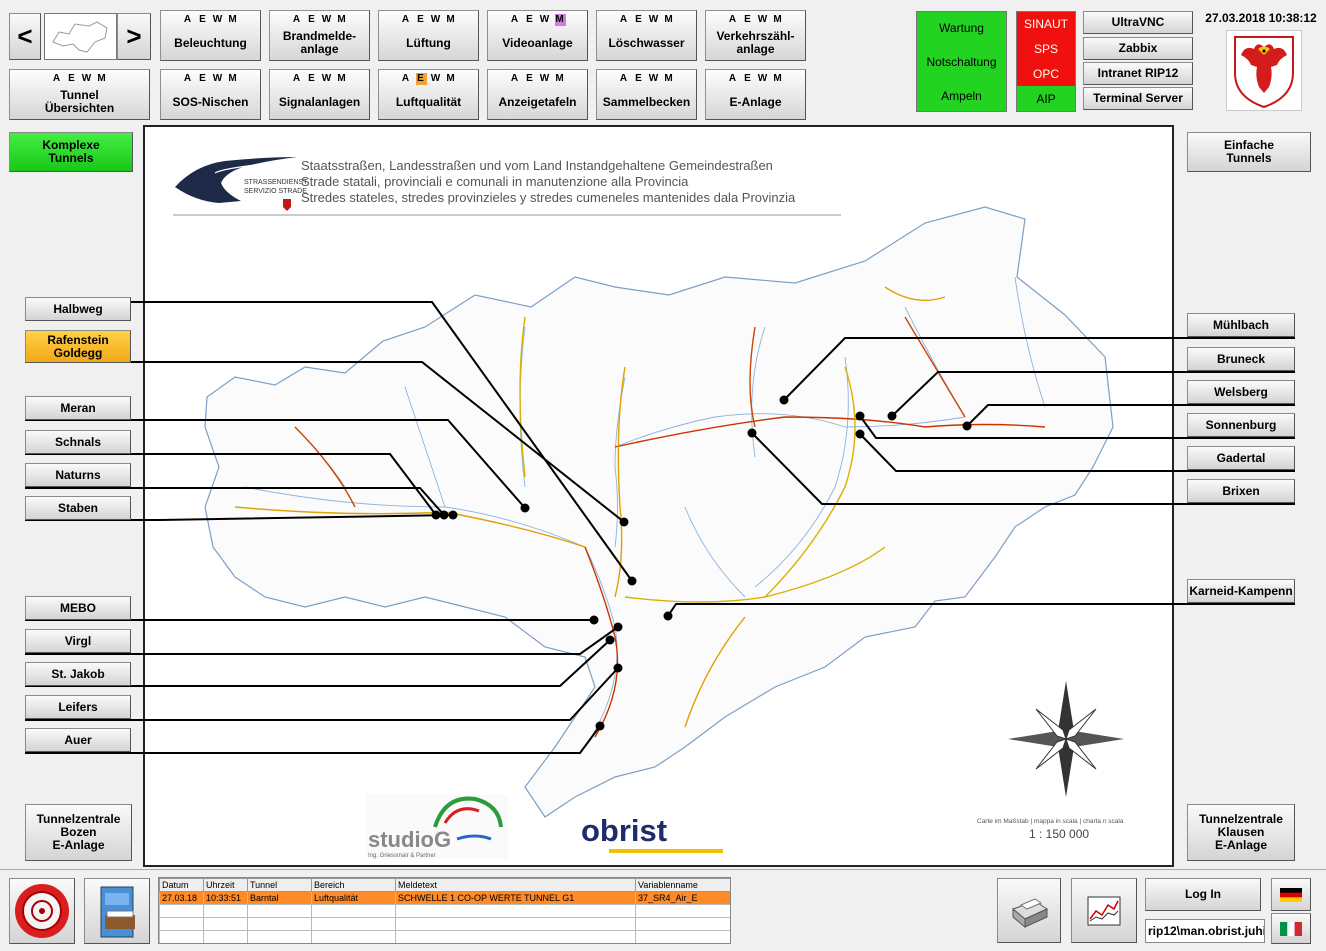 This screenshot has height=951, width=1326. Describe the element at coordinates (755, 35) in the screenshot. I see `system-row1-5-button: A E W M Verkehrszähl- anlage` at that location.